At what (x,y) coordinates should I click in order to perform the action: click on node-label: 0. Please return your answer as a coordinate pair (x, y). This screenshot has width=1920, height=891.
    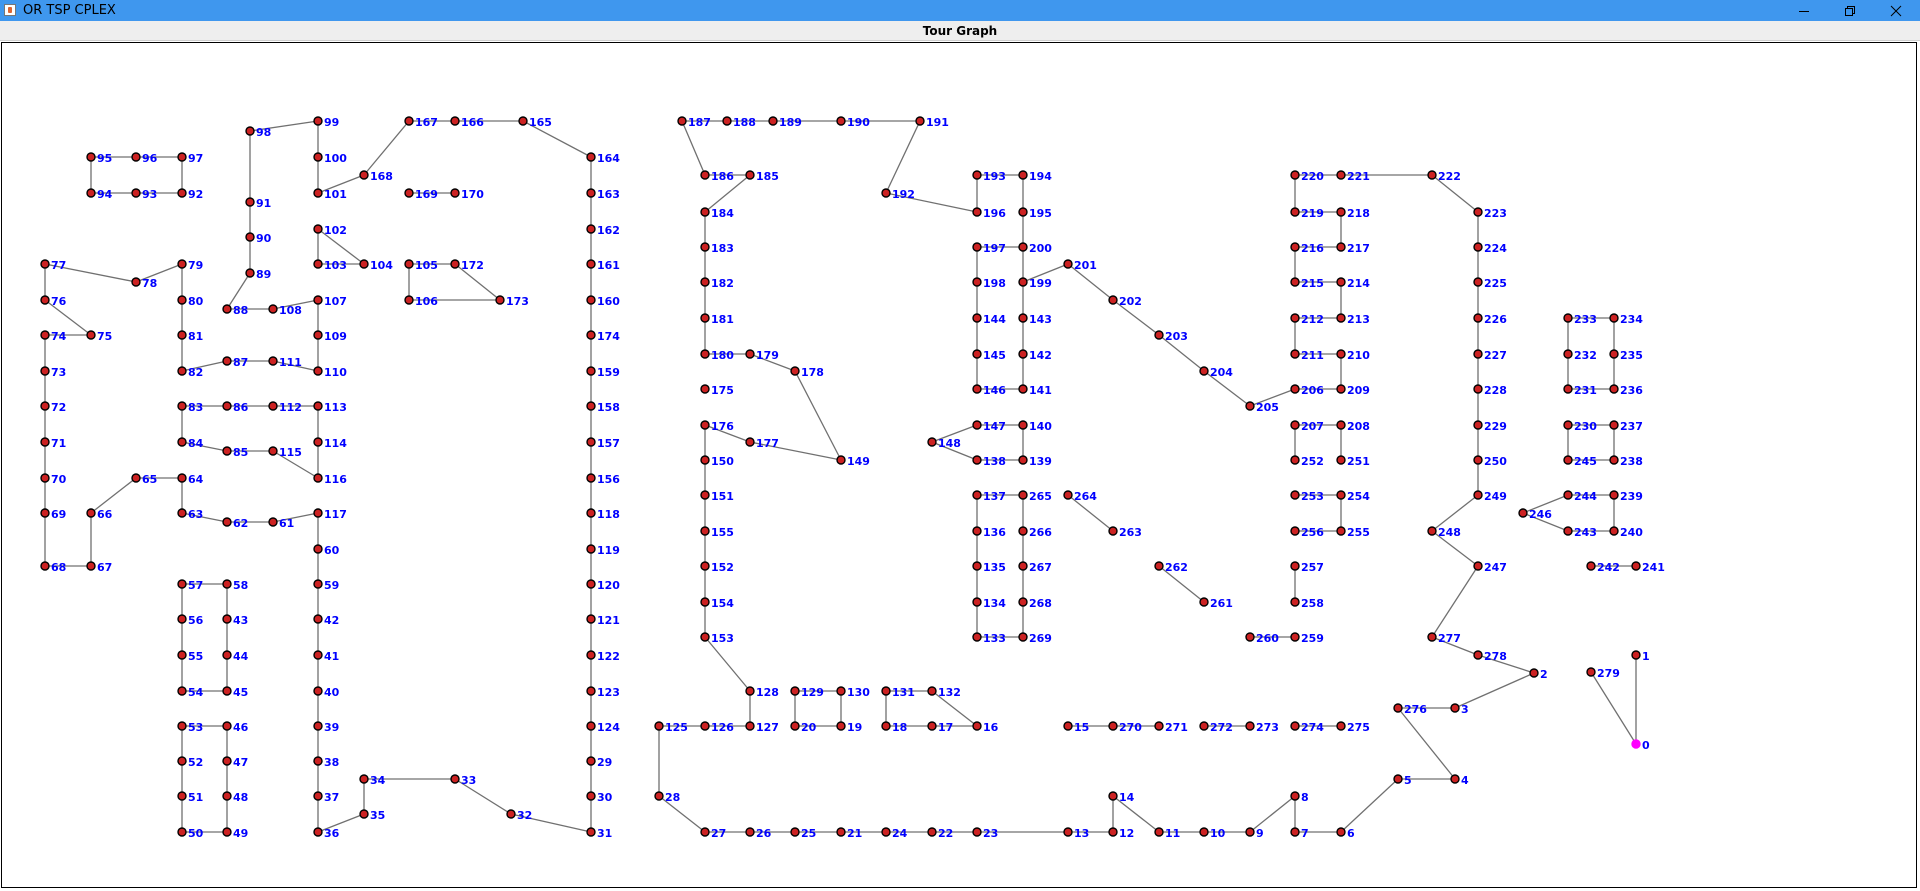
    Looking at the image, I should click on (1646, 745).